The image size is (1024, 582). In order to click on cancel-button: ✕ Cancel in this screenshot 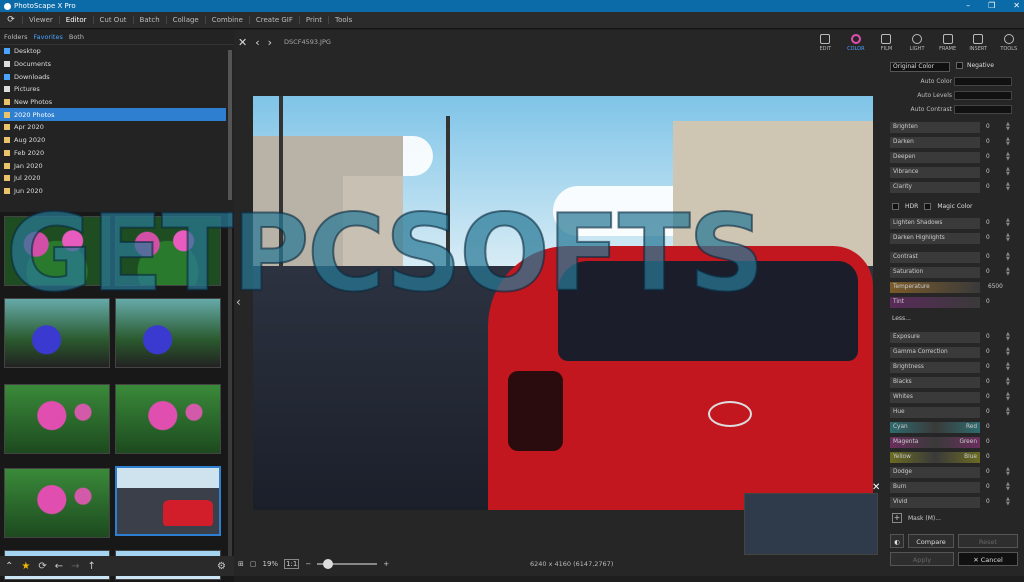, I will do `click(988, 559)`.